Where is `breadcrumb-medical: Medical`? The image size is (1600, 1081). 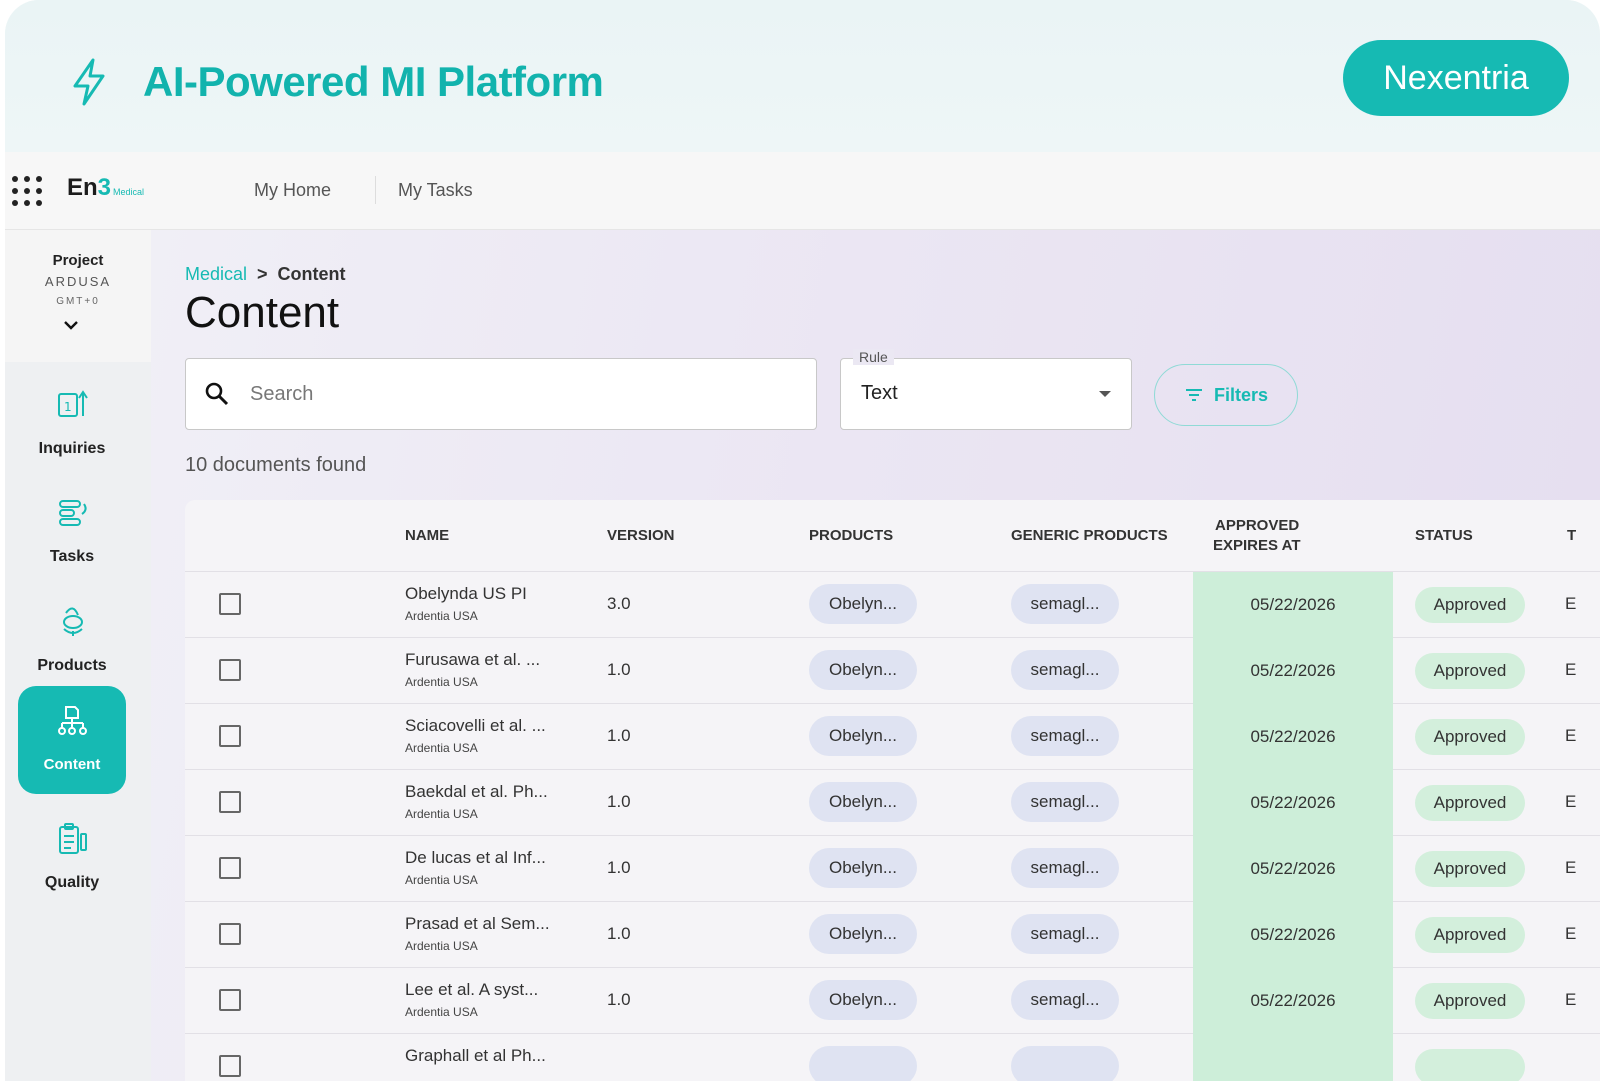
breadcrumb-medical: Medical is located at coordinates (216, 274).